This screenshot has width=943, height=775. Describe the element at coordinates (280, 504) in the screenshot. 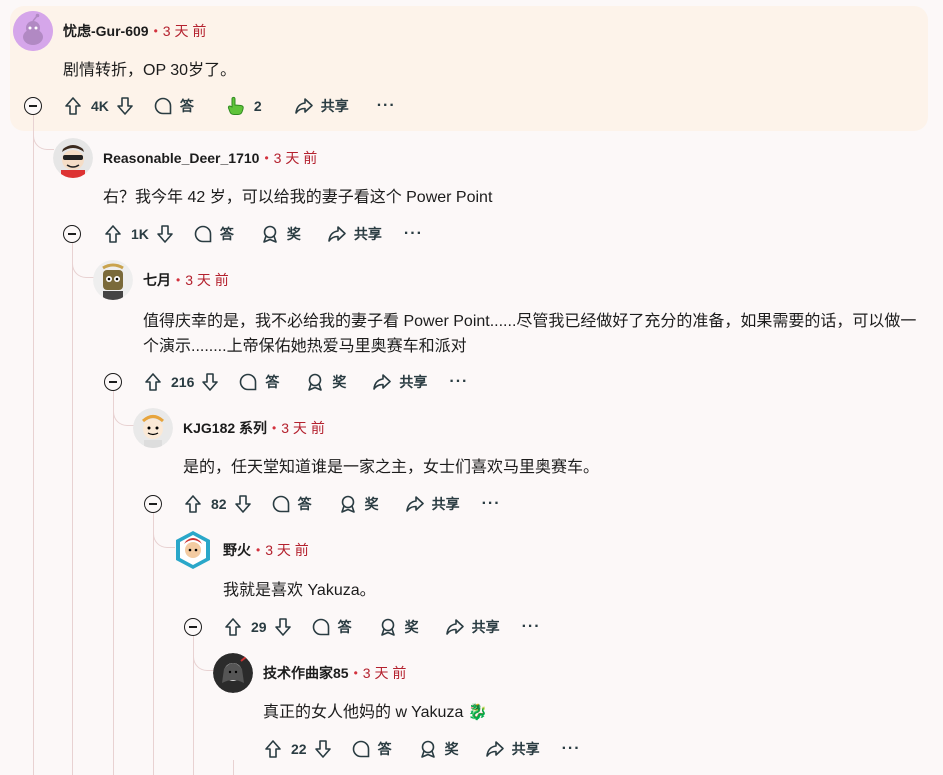

I see `comment-bubble-icon` at that location.